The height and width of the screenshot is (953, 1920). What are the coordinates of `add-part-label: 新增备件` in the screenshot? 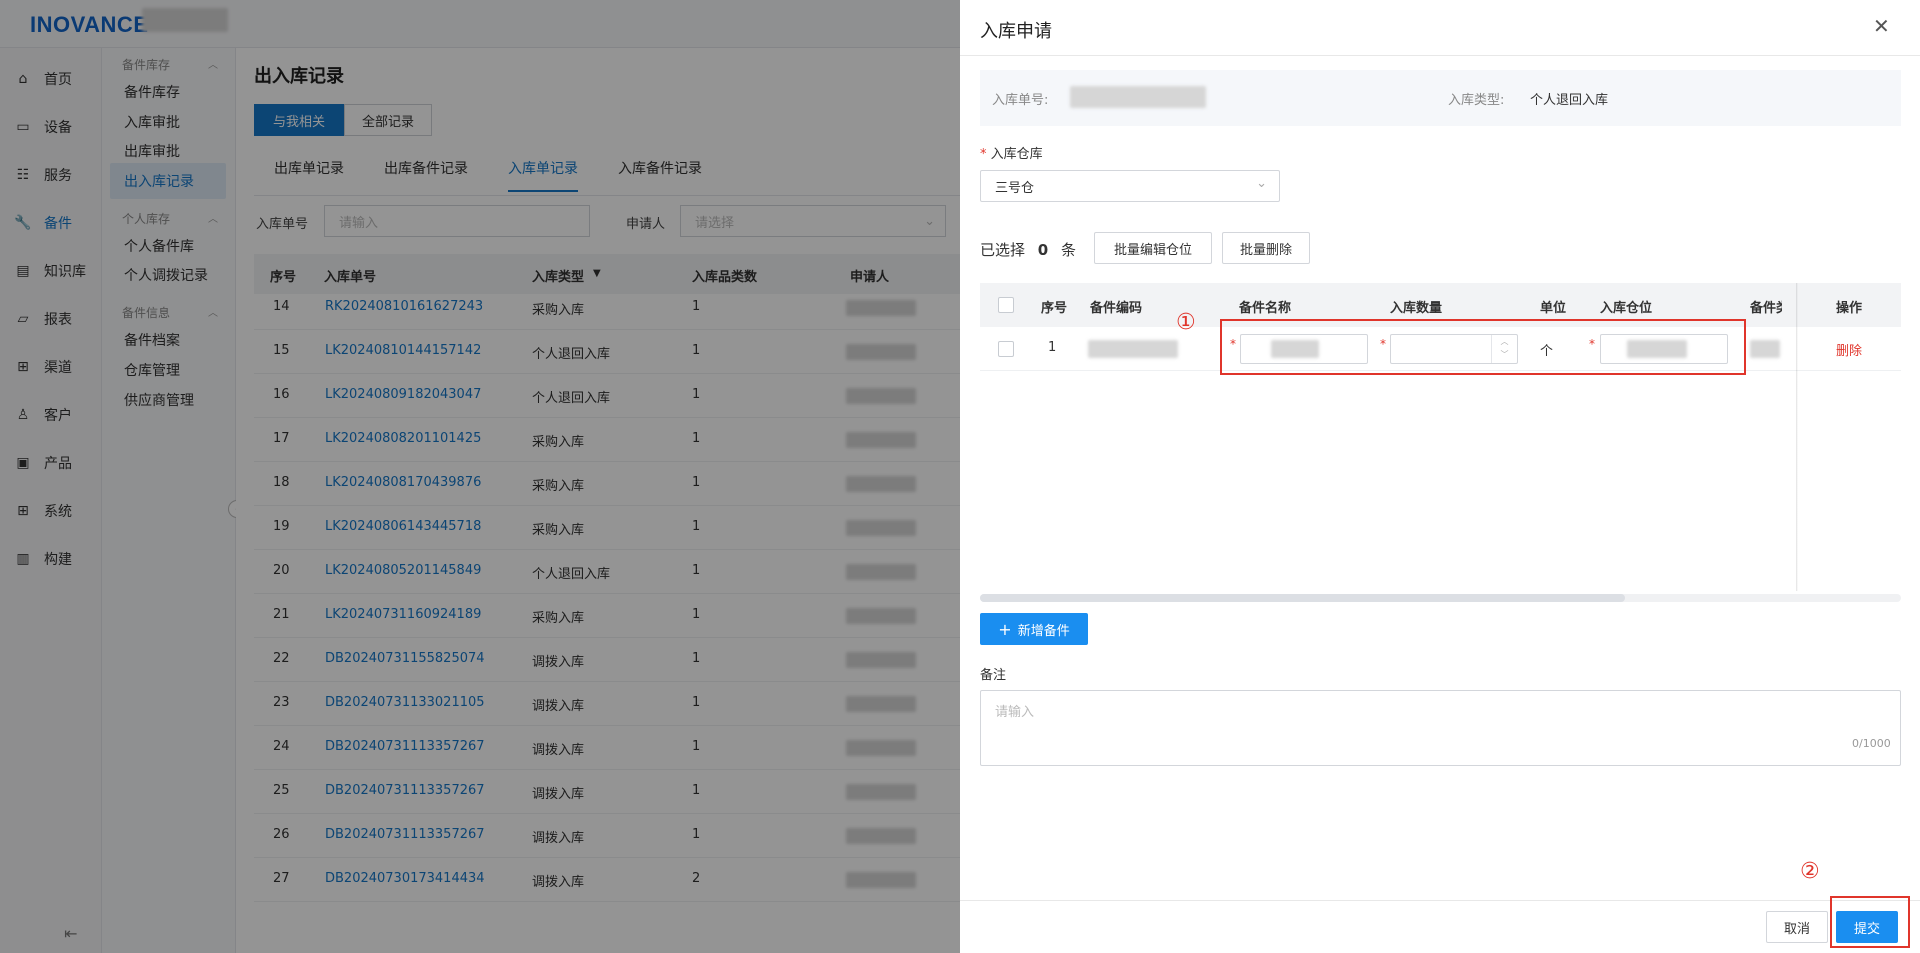 It's located at (1043, 631).